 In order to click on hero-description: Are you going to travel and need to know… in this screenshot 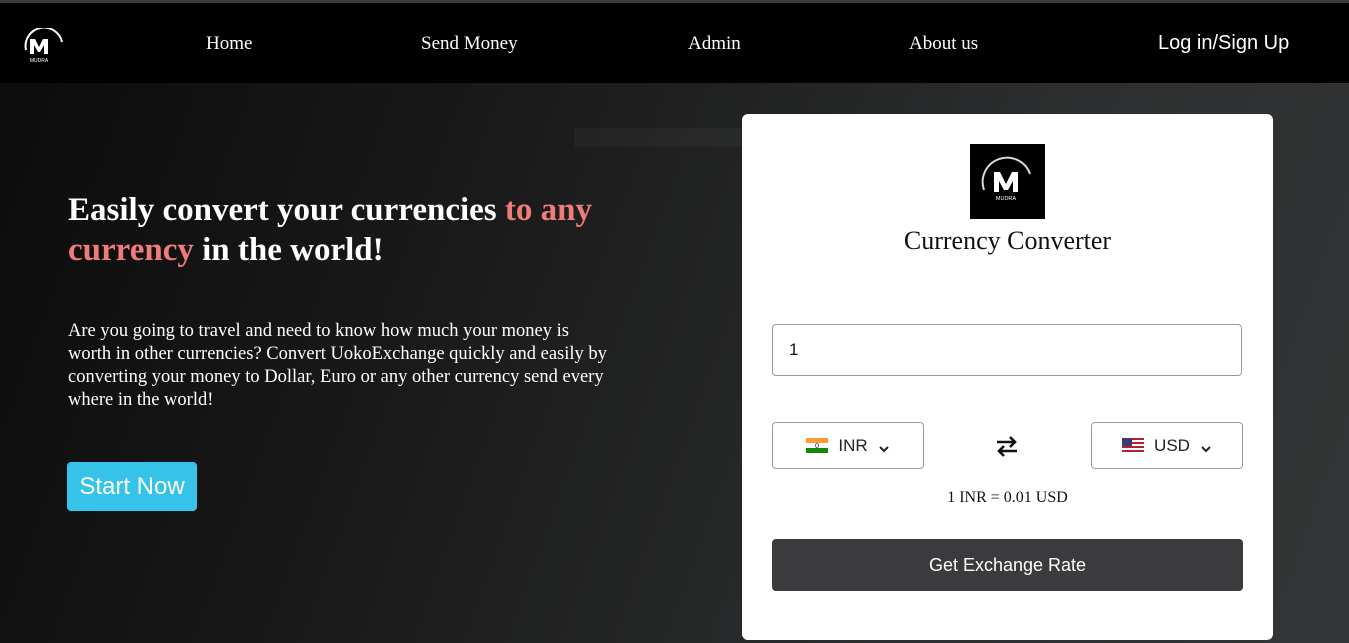, I will do `click(337, 365)`.